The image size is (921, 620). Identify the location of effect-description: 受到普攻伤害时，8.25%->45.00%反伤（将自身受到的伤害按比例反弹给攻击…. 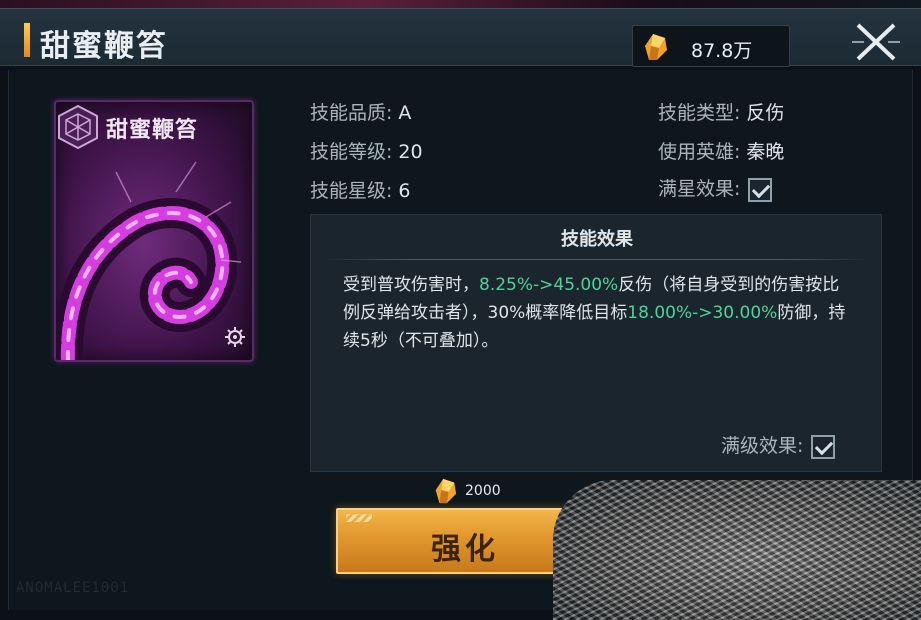
(599, 313).